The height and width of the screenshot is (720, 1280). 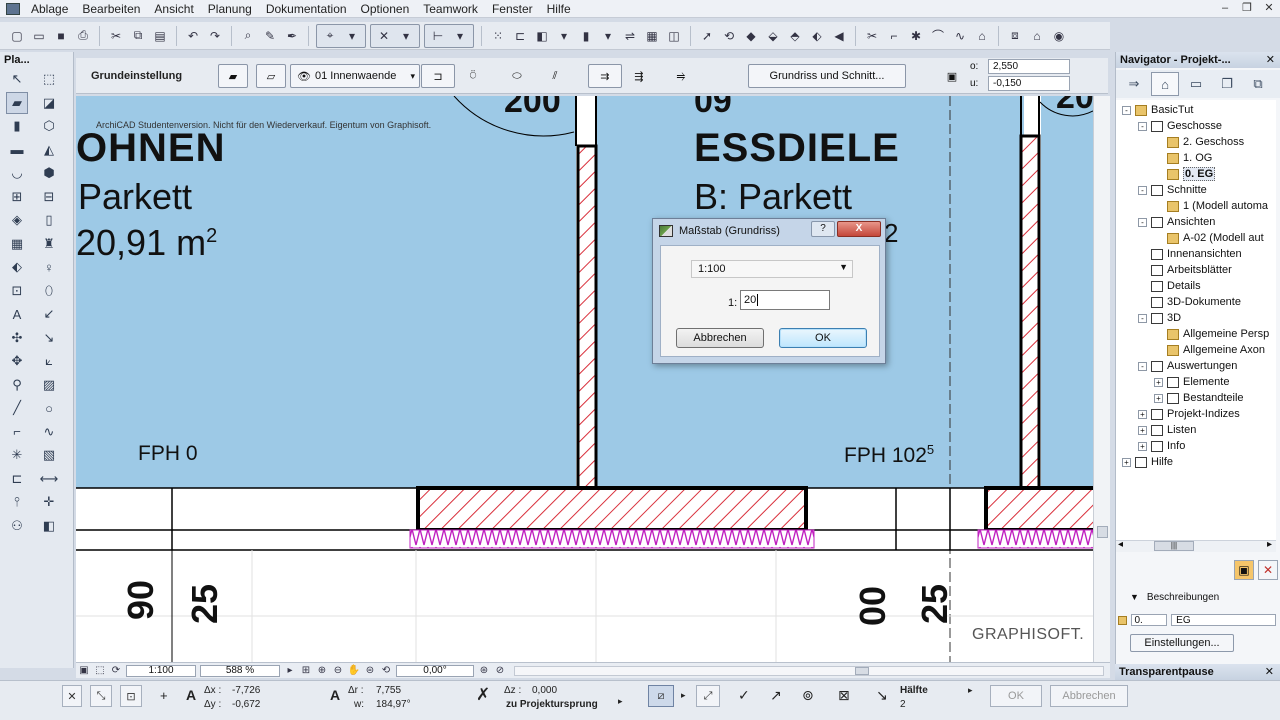 What do you see at coordinates (386, 671) in the screenshot?
I see `rotate-view-icon: ⟲` at bounding box center [386, 671].